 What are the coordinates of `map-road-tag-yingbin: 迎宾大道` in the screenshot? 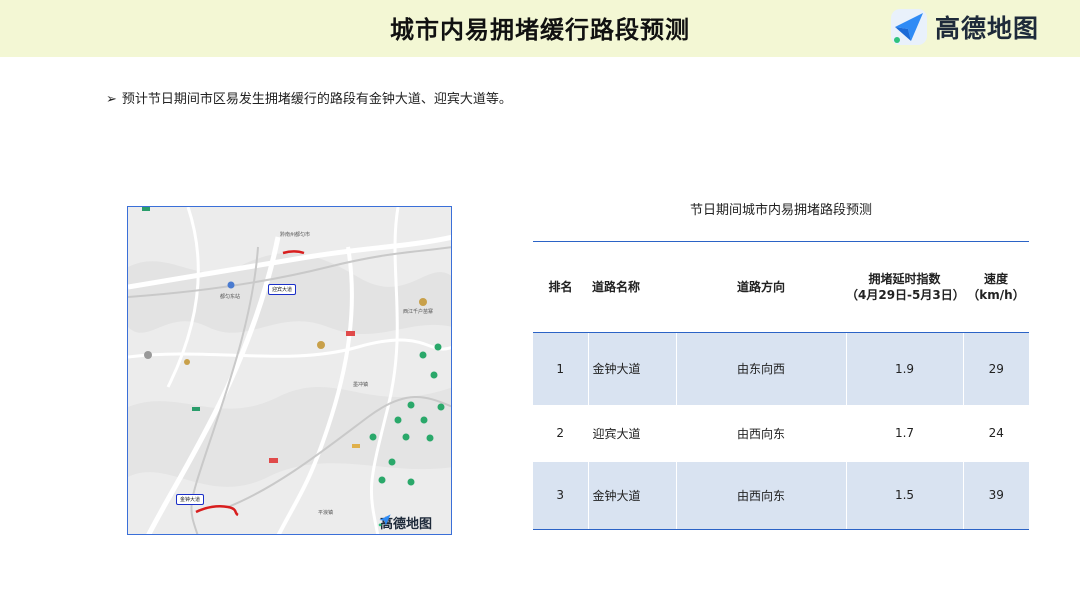 It's located at (282, 289).